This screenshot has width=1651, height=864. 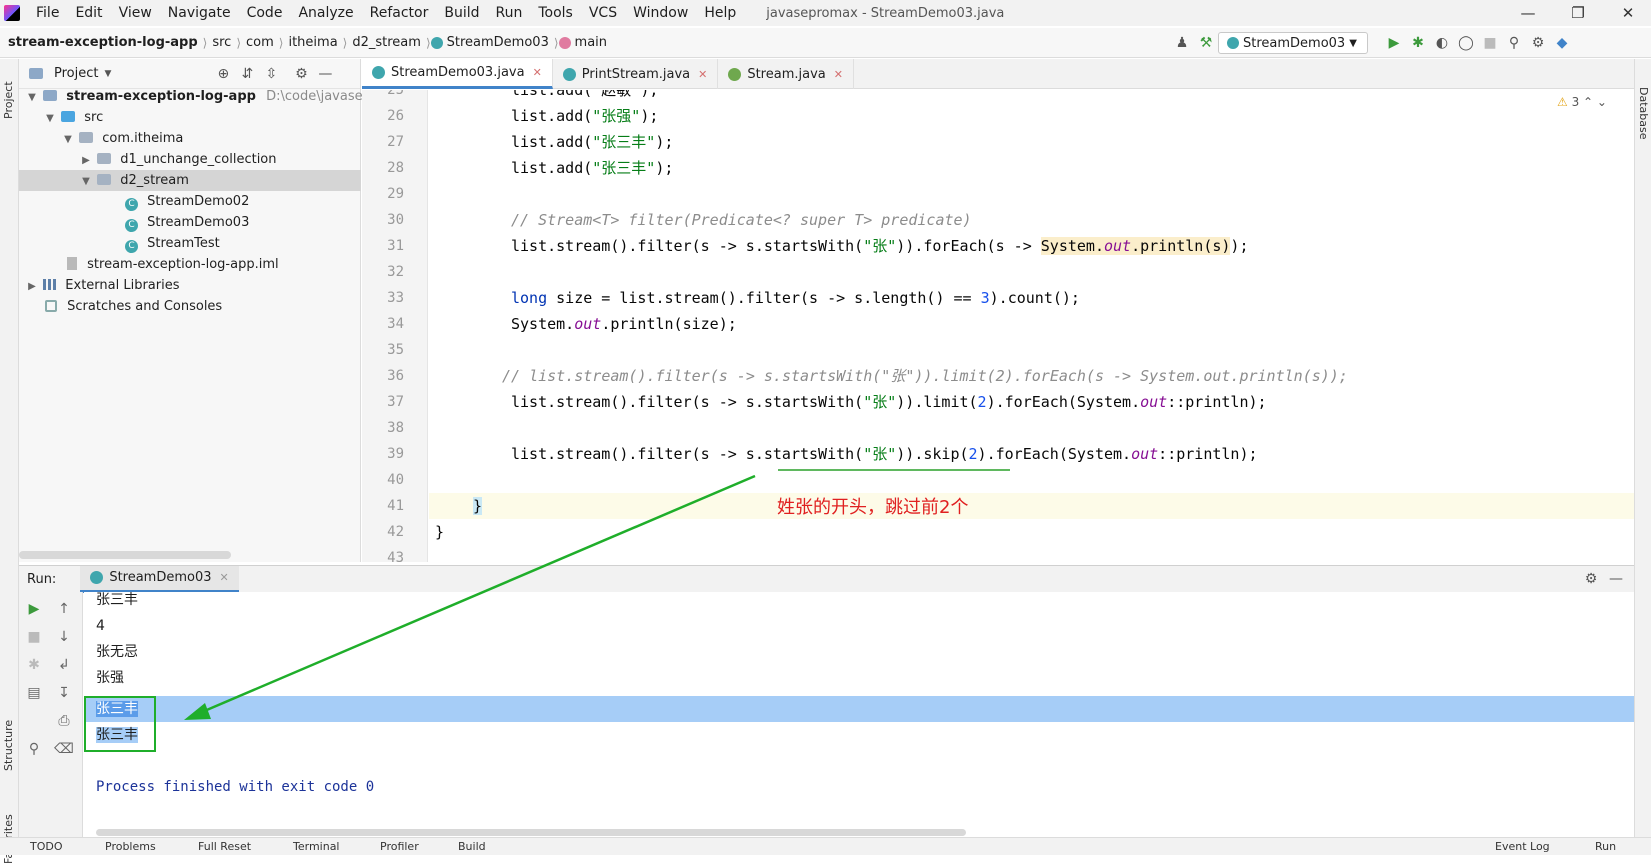 I want to click on locate-icon: ⊕, so click(x=223, y=74).